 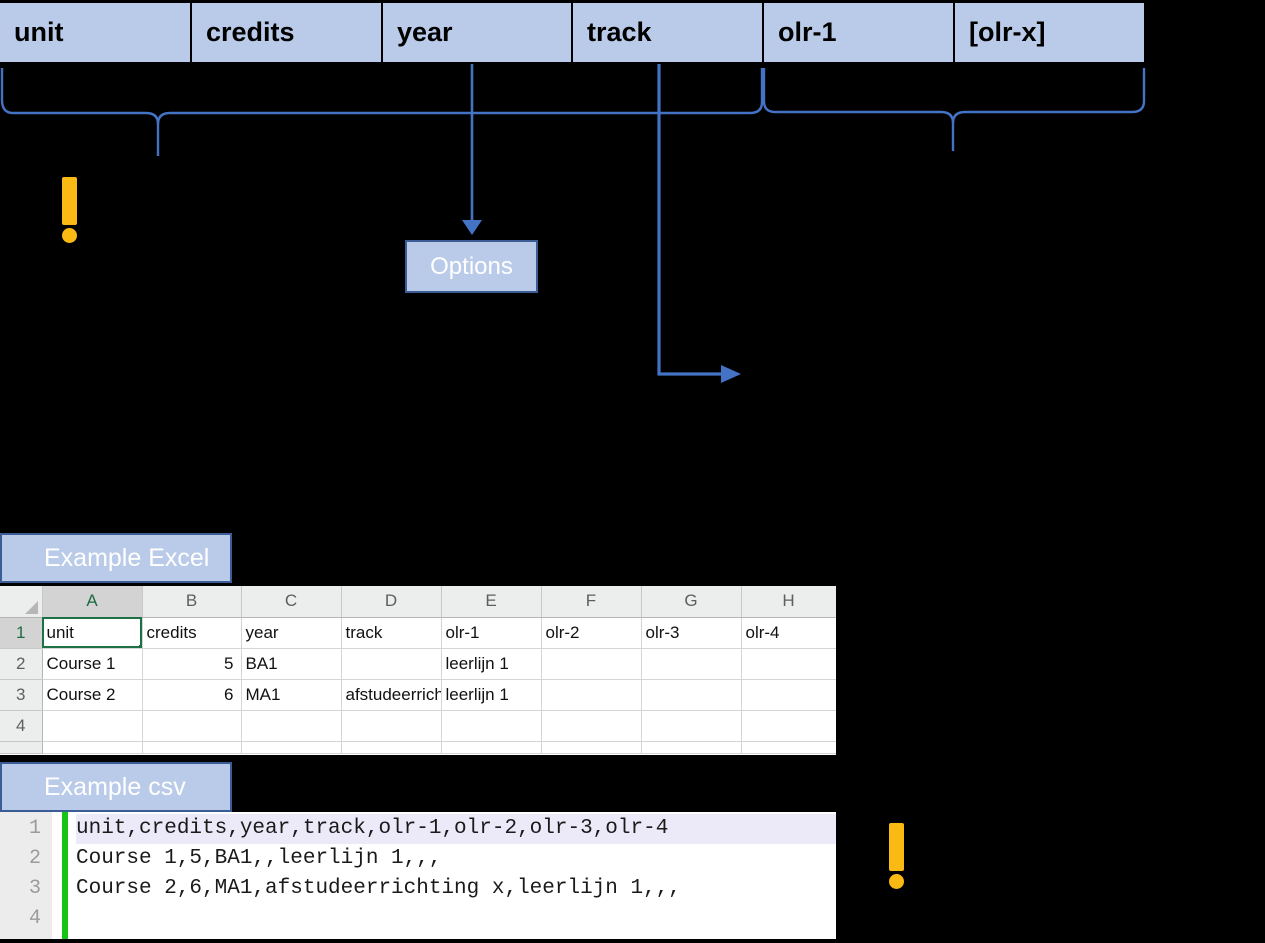 I want to click on excel-select-all-corner, so click(x=21, y=602).